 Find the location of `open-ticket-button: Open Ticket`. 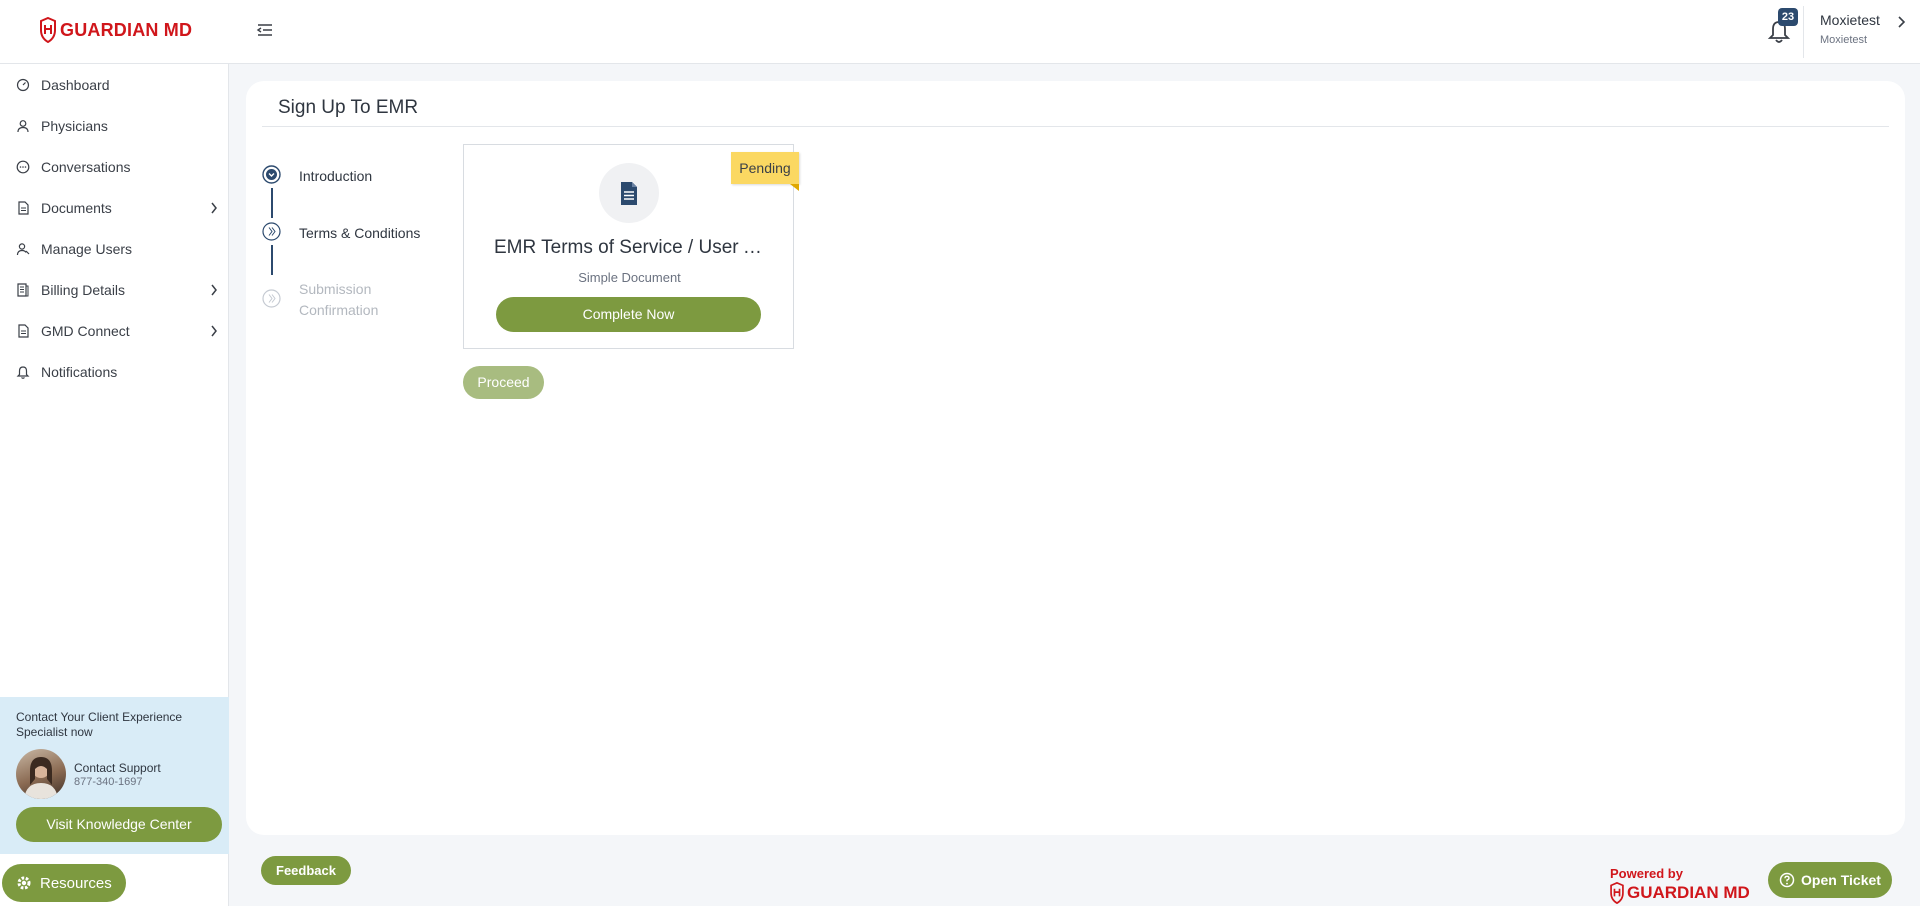

open-ticket-button: Open Ticket is located at coordinates (1830, 880).